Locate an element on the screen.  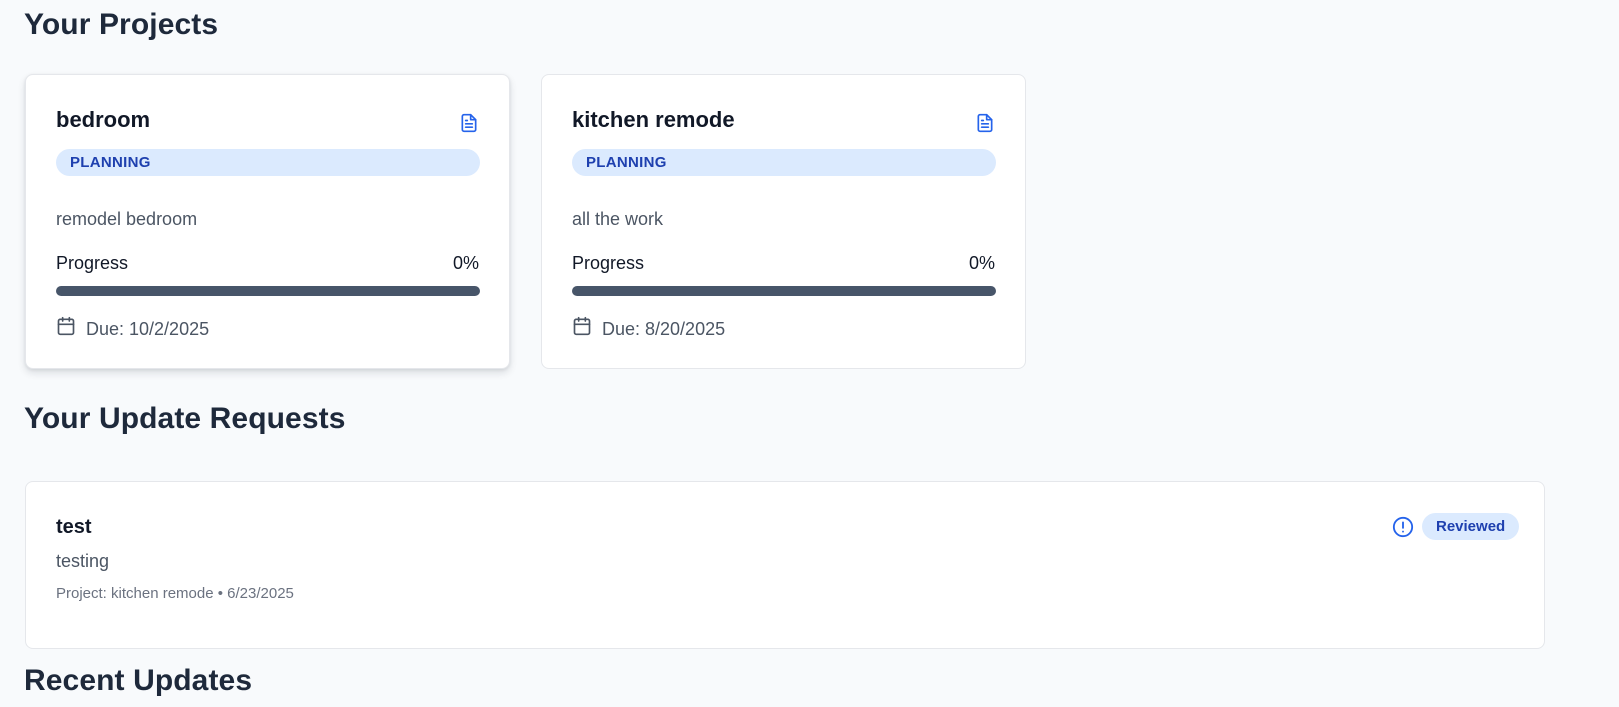
request-meta: Project: kitchen remode • 6/23/2025 is located at coordinates (175, 593).